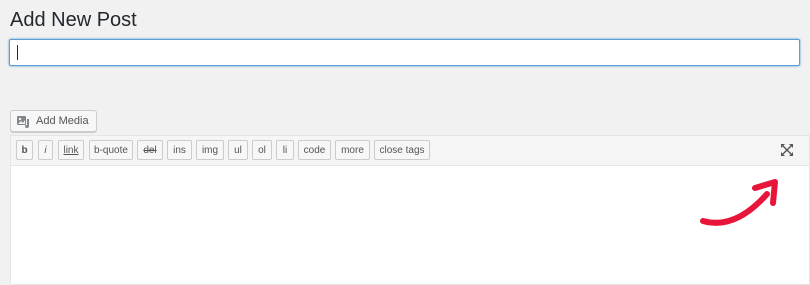  What do you see at coordinates (150, 150) in the screenshot?
I see `del-button: del` at bounding box center [150, 150].